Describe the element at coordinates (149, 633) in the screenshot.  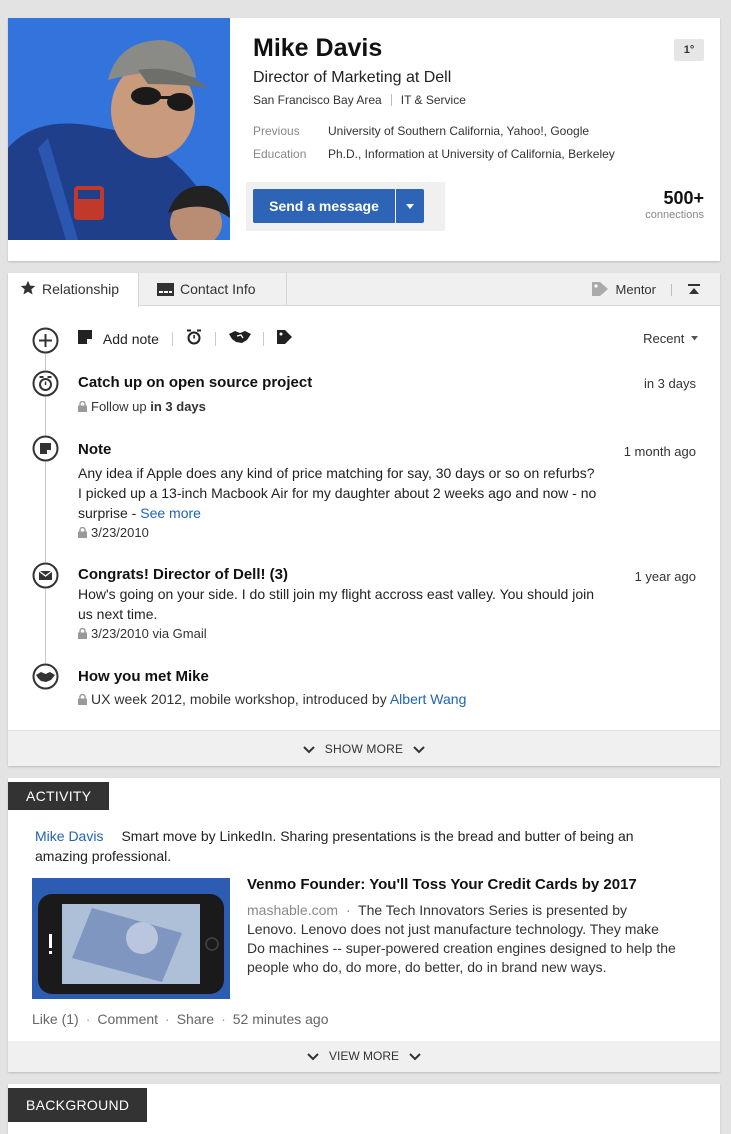
I see `message-date: 3/23/2010 via Gmail` at that location.